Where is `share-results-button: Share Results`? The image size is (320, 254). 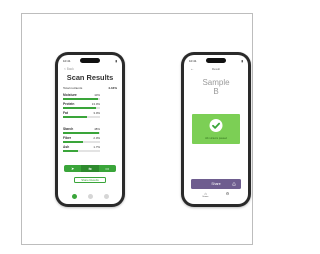 share-results-button: Share Results is located at coordinates (90, 180).